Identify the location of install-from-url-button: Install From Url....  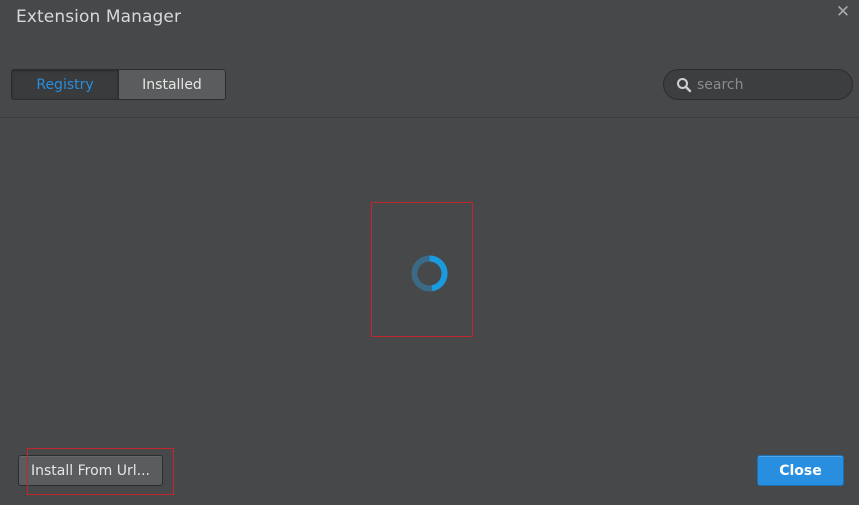
(90, 470).